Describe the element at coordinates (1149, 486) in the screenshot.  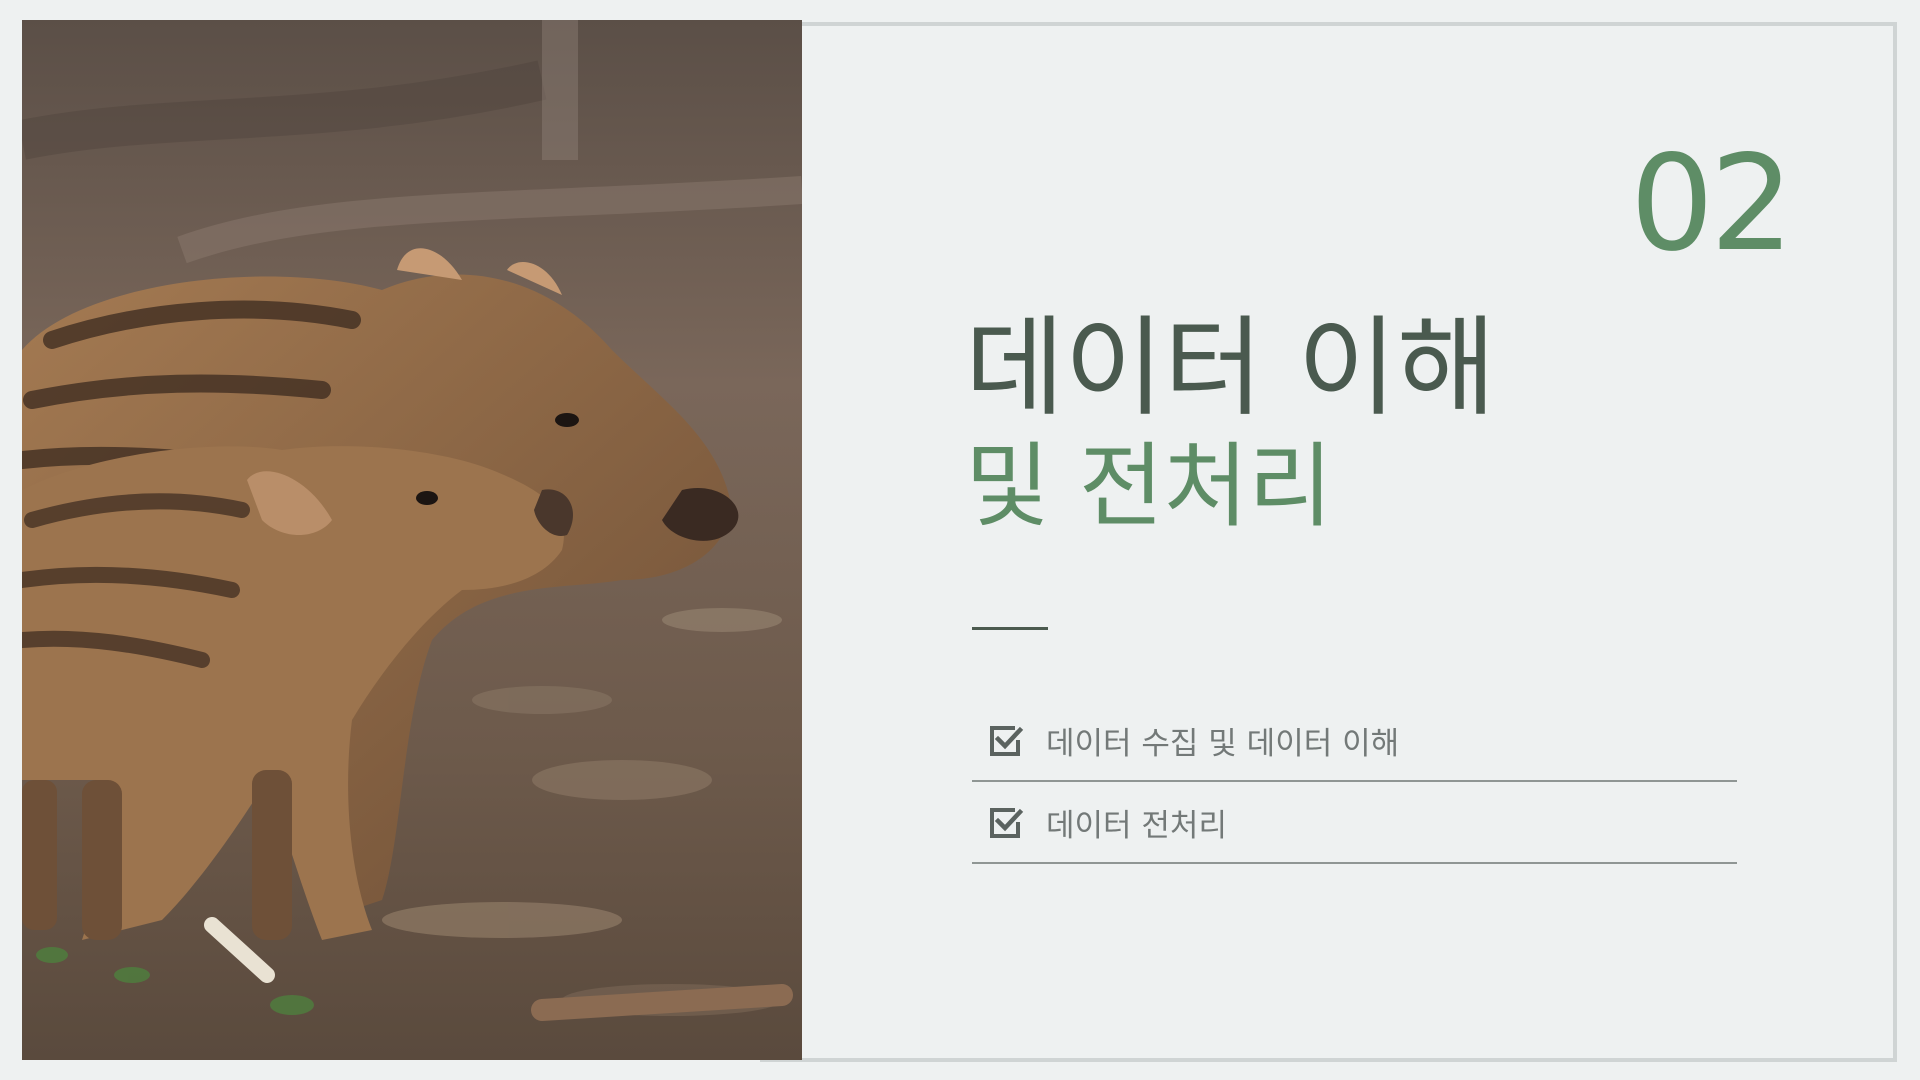
I see `slide-subtitle: 및 전처리` at that location.